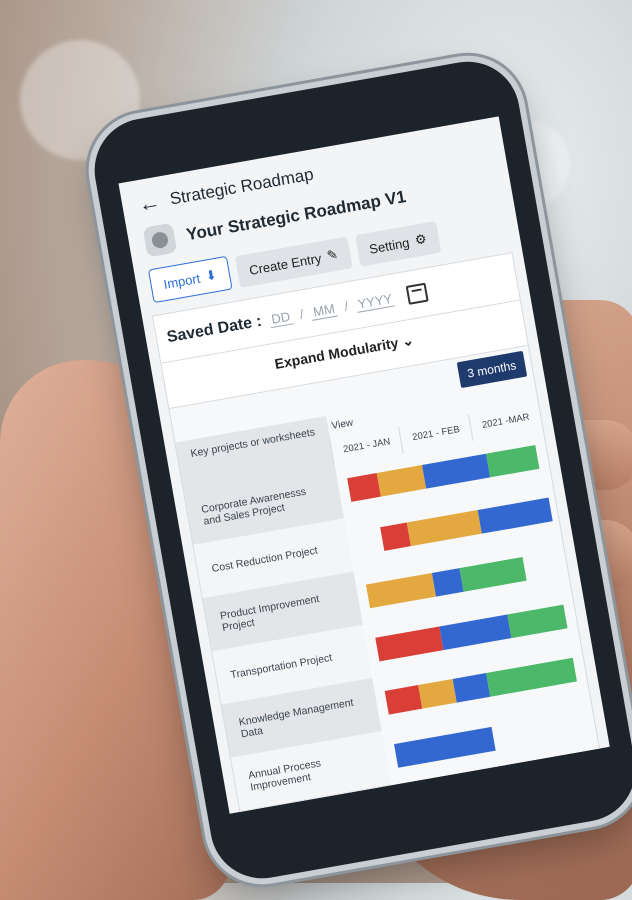 The image size is (632, 900). Describe the element at coordinates (407, 340) in the screenshot. I see `chevron-down-icon: ⌄` at that location.